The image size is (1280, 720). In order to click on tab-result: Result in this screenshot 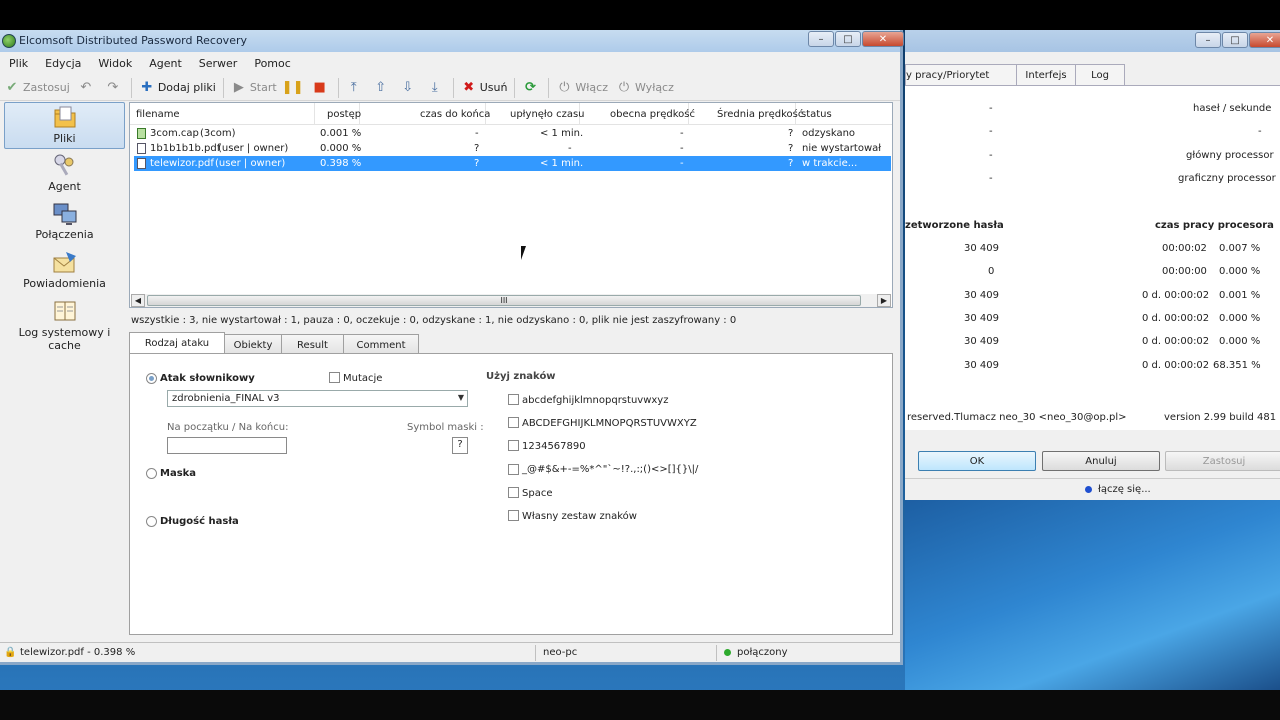, I will do `click(312, 344)`.